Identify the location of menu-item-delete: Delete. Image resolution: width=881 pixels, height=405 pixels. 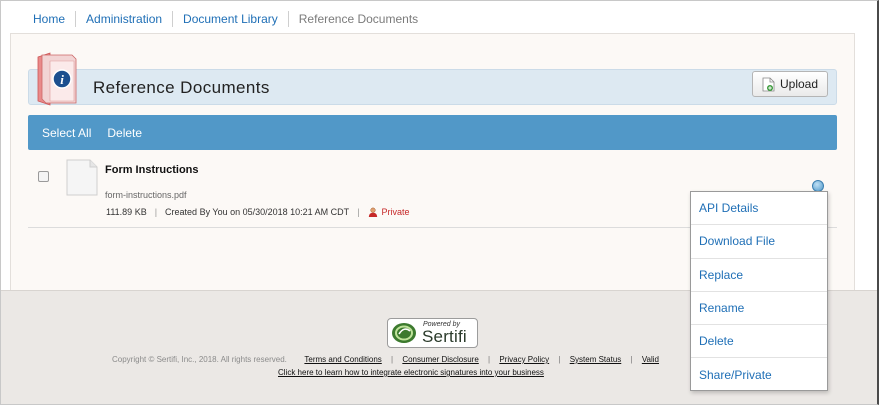
(759, 342).